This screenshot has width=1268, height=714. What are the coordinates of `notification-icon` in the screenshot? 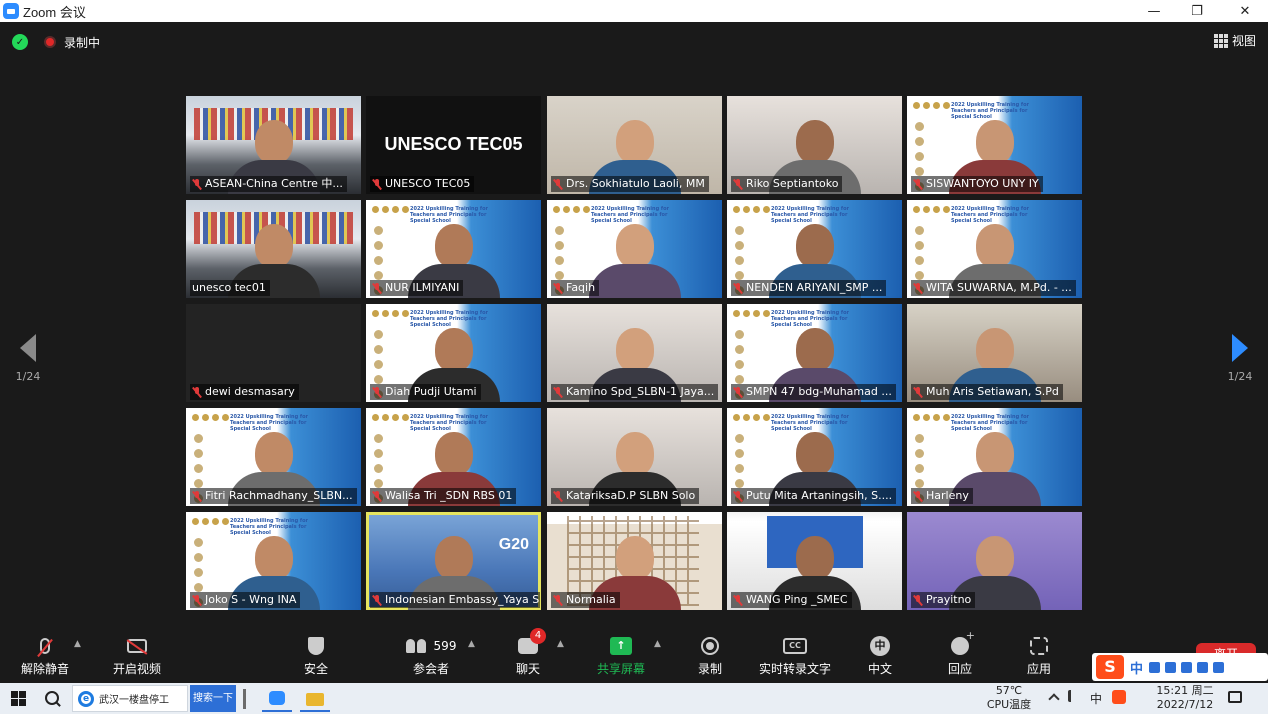 It's located at (1235, 697).